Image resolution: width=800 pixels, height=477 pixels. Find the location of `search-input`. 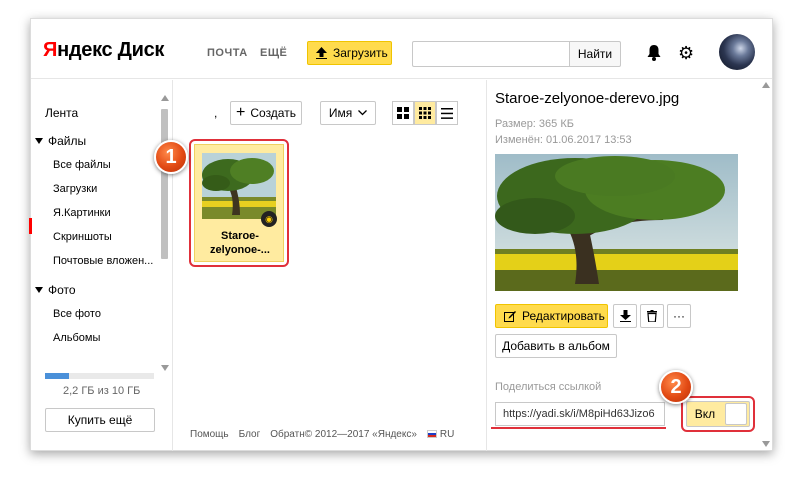

search-input is located at coordinates (491, 54).